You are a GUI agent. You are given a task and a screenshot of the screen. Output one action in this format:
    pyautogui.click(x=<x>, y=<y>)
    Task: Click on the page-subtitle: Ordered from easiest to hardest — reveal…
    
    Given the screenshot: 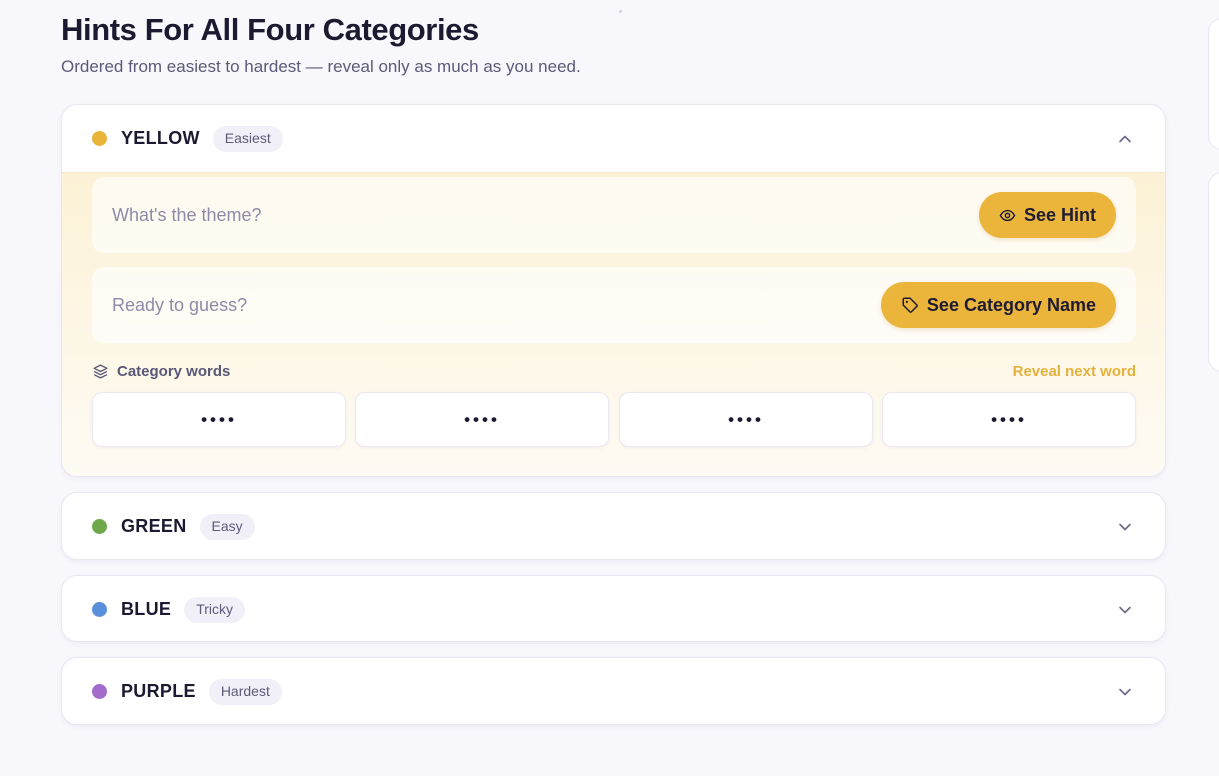 What is the action you would take?
    pyautogui.click(x=321, y=66)
    